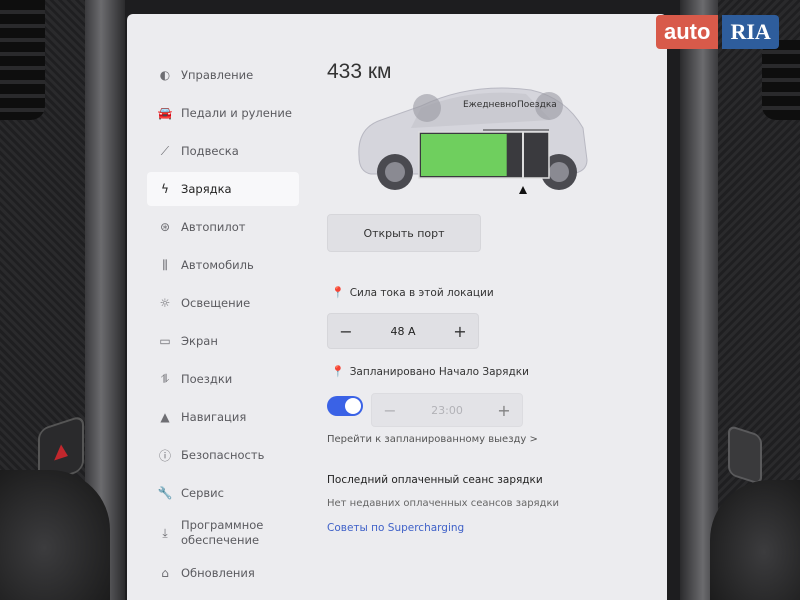 The height and width of the screenshot is (600, 800). What do you see at coordinates (395, 528) in the screenshot?
I see `supercharging-tips-link: Советы по Supercharging` at bounding box center [395, 528].